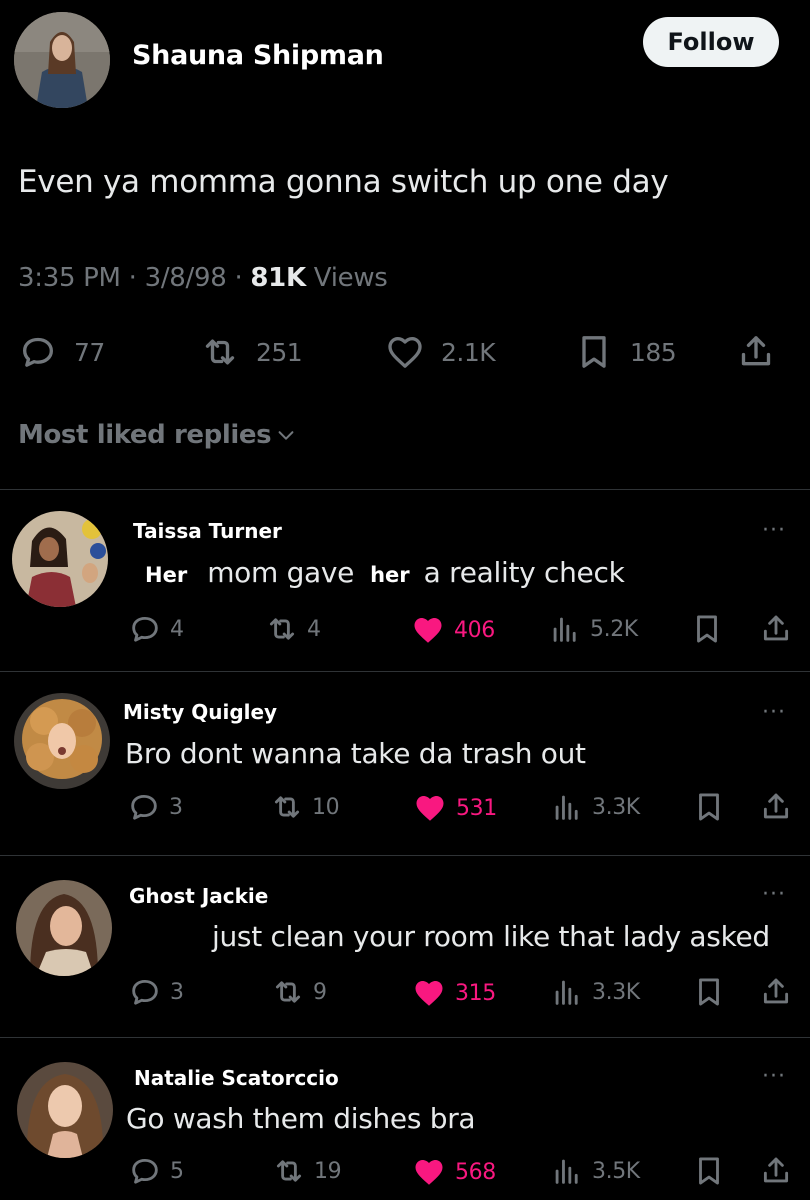 The width and height of the screenshot is (810, 1200). I want to click on reply-author-name: Misty Quigley, so click(200, 712).